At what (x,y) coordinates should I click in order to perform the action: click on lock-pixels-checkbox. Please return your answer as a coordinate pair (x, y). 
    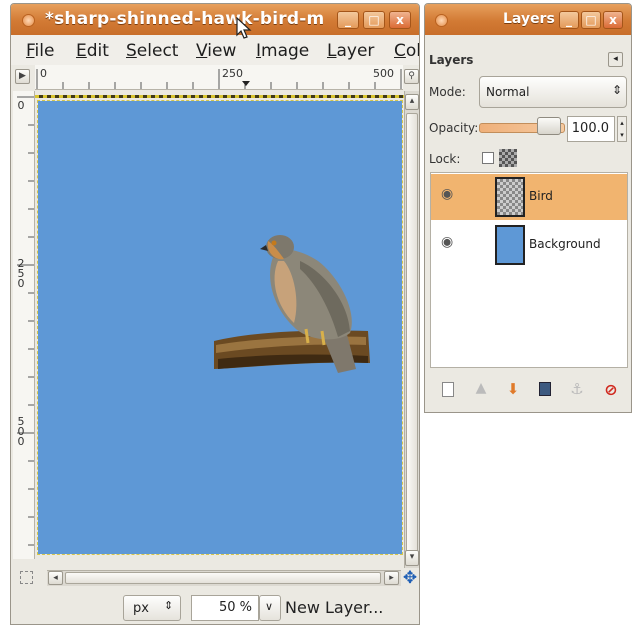
    Looking at the image, I should click on (488, 158).